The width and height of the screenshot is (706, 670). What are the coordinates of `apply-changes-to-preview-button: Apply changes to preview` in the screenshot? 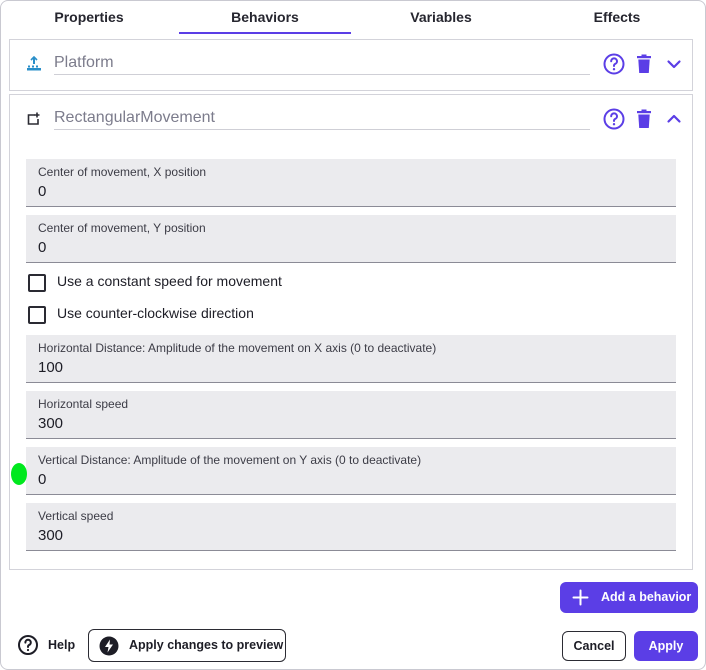 It's located at (187, 645).